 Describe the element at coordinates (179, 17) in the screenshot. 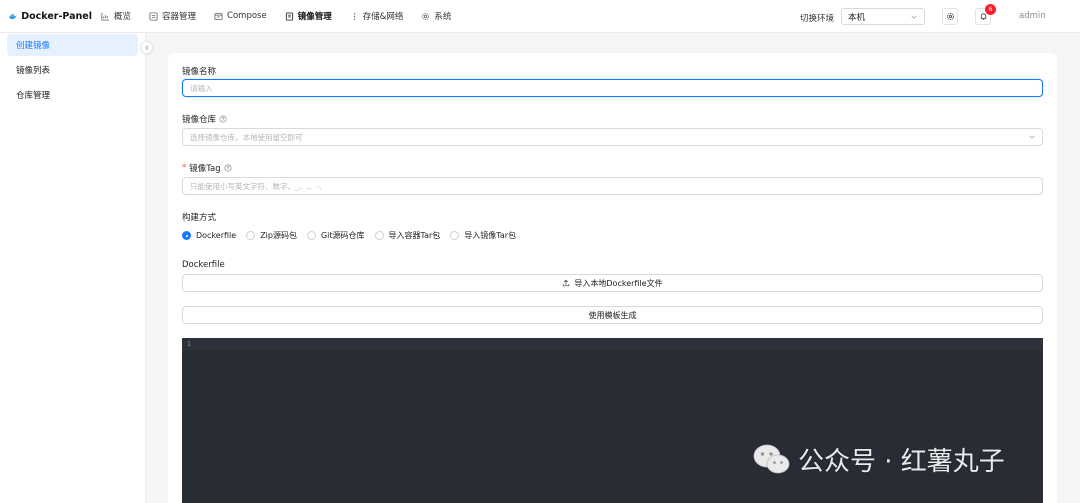

I see `nav-label: 容器管理` at that location.